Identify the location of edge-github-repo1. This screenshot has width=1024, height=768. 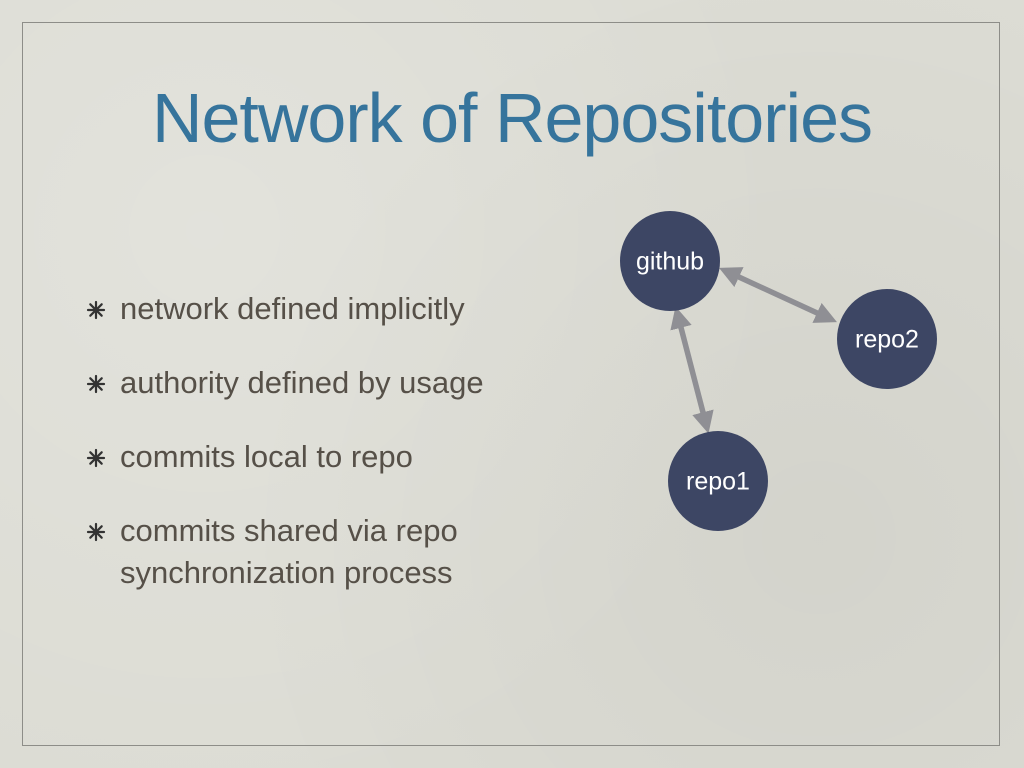
(692, 370).